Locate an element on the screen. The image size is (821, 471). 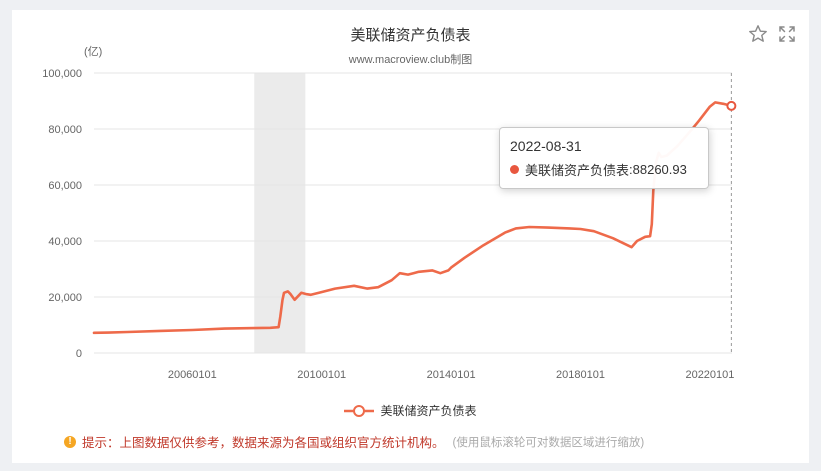
tooltip-value: 88260.93 is located at coordinates (659, 169).